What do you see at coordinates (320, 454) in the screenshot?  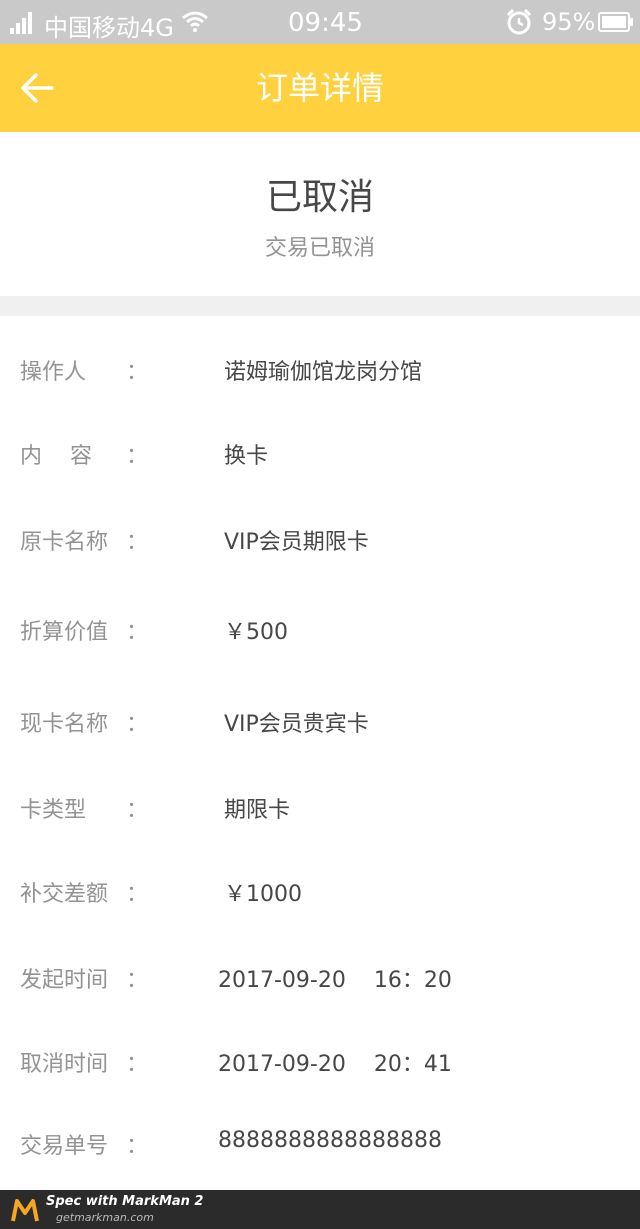 I see `detail-row-content: 内容 ： 换卡` at bounding box center [320, 454].